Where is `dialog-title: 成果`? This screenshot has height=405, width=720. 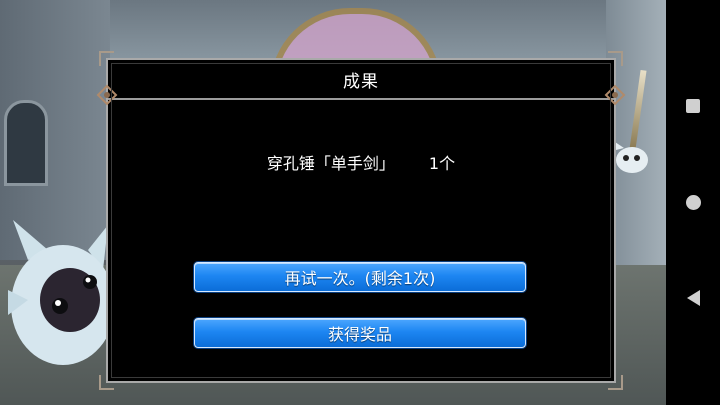 dialog-title: 成果 is located at coordinates (361, 81).